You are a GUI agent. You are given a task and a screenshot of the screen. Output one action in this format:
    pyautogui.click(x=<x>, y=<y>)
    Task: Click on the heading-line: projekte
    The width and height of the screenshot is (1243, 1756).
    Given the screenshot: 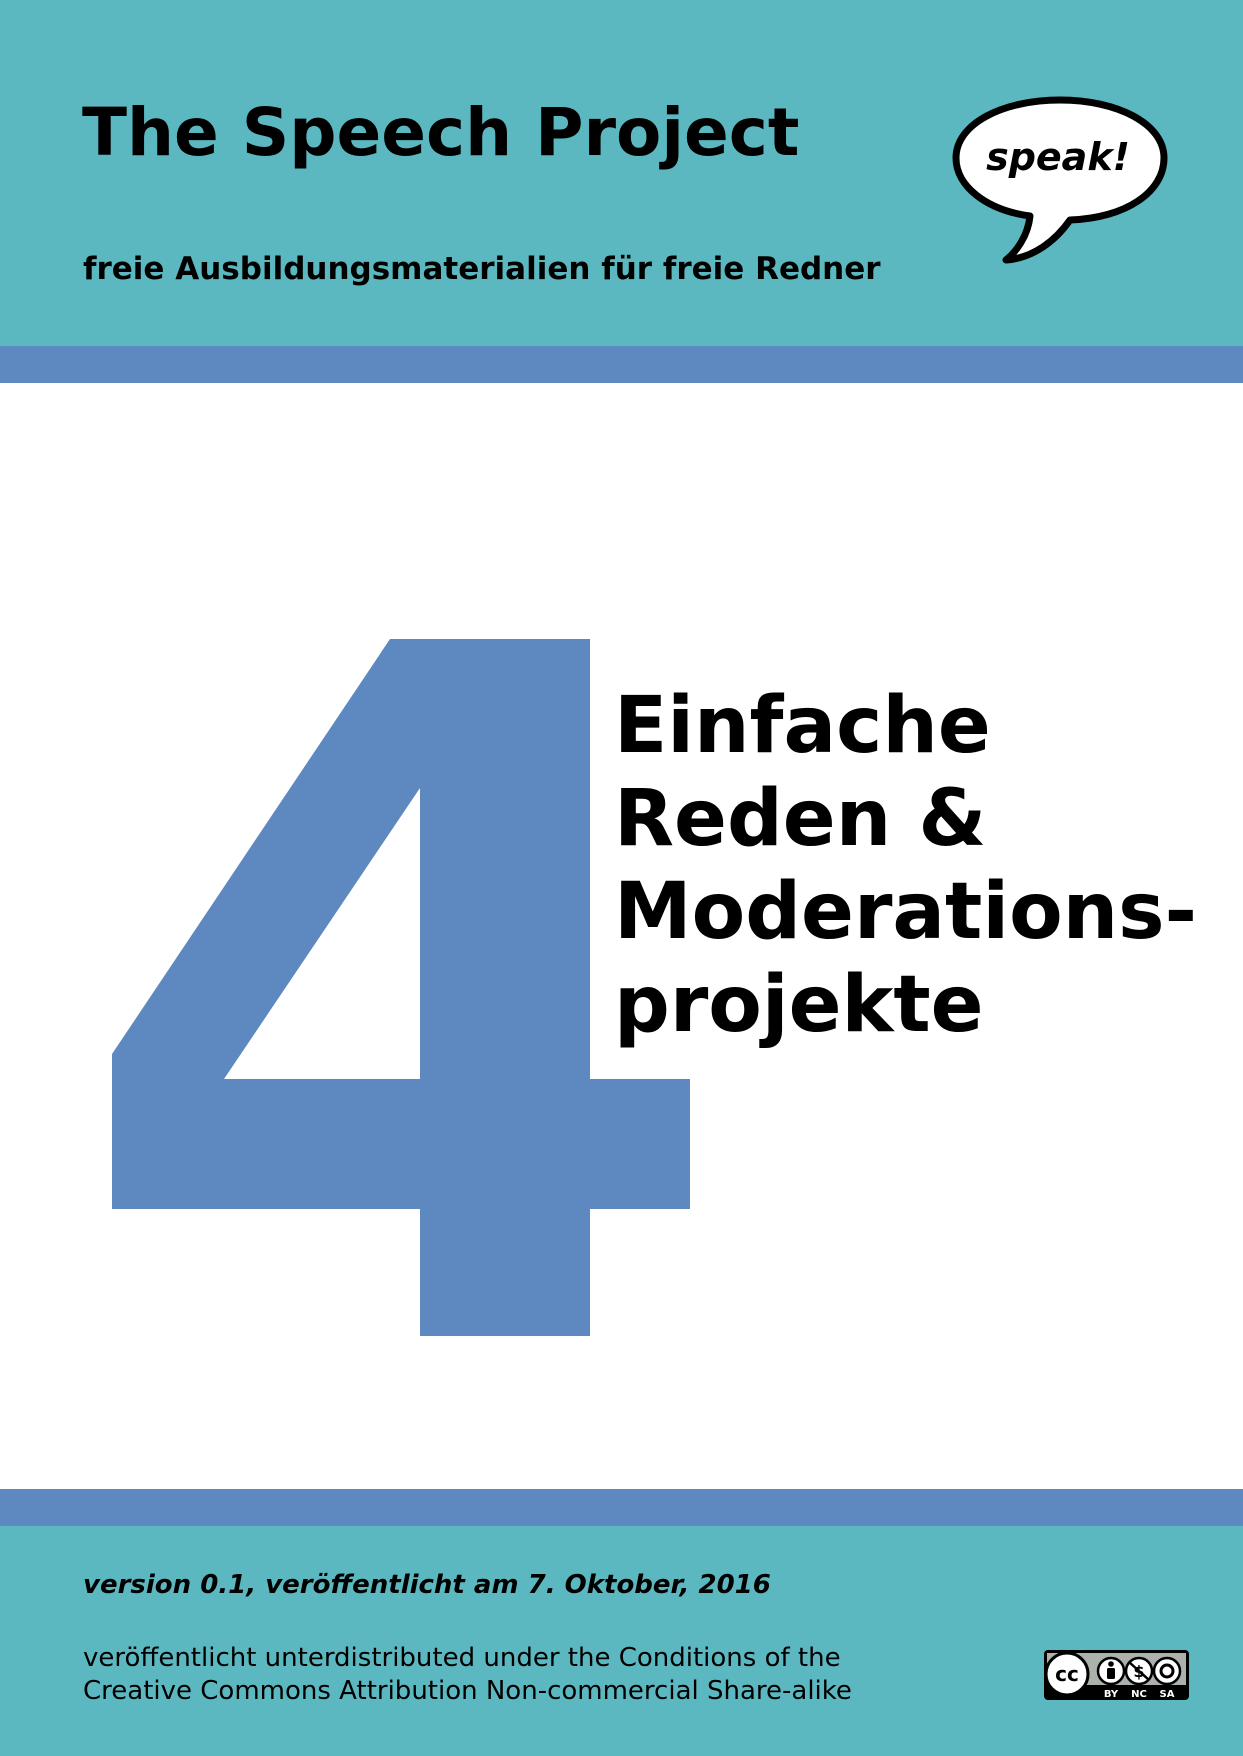 What is the action you would take?
    pyautogui.click(x=799, y=1005)
    